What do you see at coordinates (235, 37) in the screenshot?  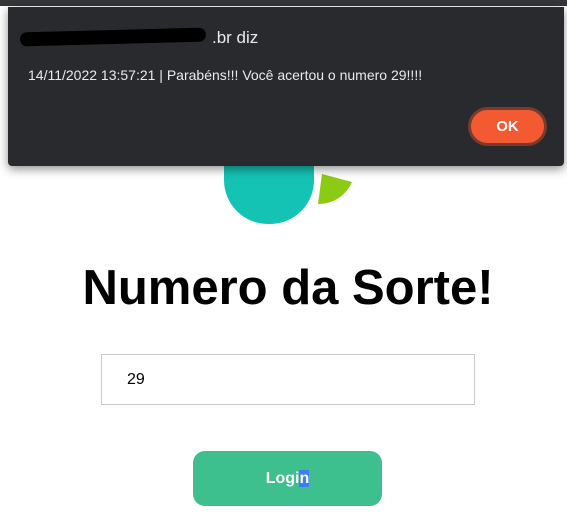 I see `alert-title-suffix: .br diz` at bounding box center [235, 37].